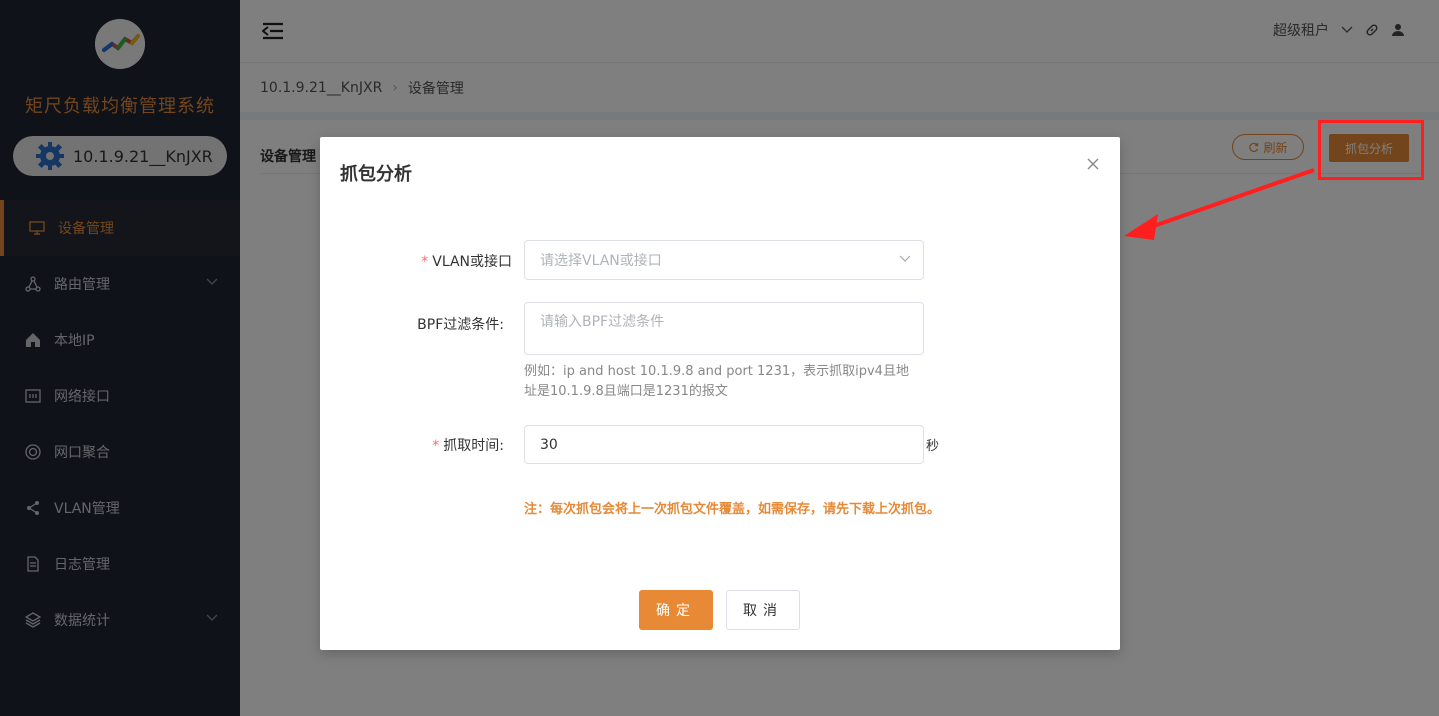 The height and width of the screenshot is (716, 1439). What do you see at coordinates (601, 261) in the screenshot?
I see `vlan-placeholder: 请选择VLAN或接口` at bounding box center [601, 261].